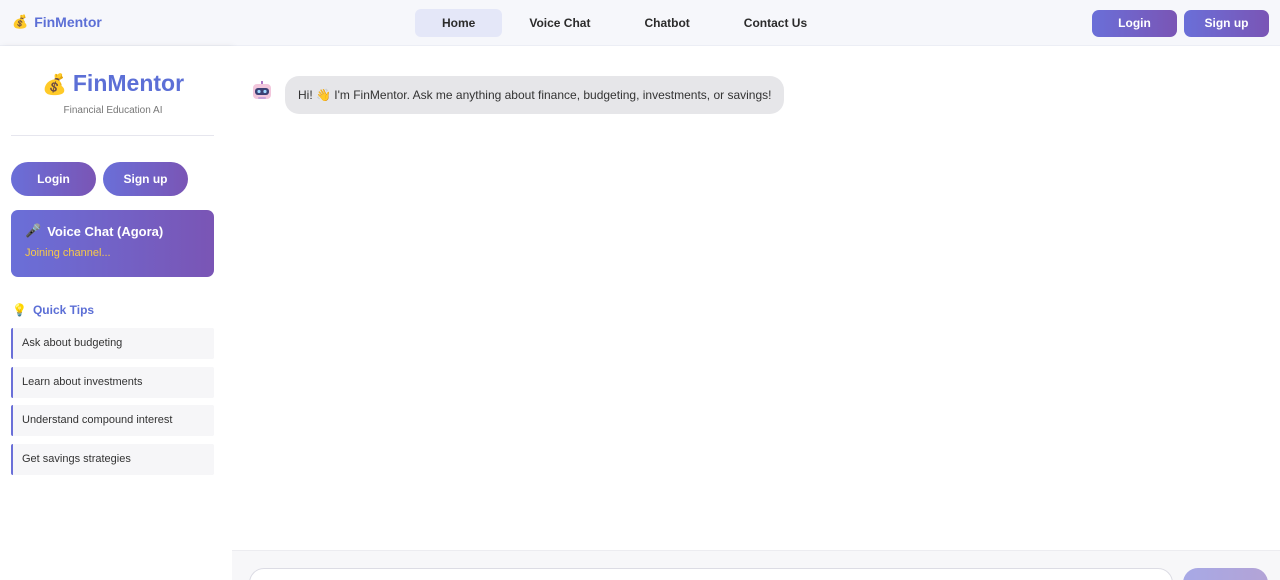 The image size is (1280, 580). What do you see at coordinates (128, 83) in the screenshot?
I see `sidebar-title-text: FinMentor` at bounding box center [128, 83].